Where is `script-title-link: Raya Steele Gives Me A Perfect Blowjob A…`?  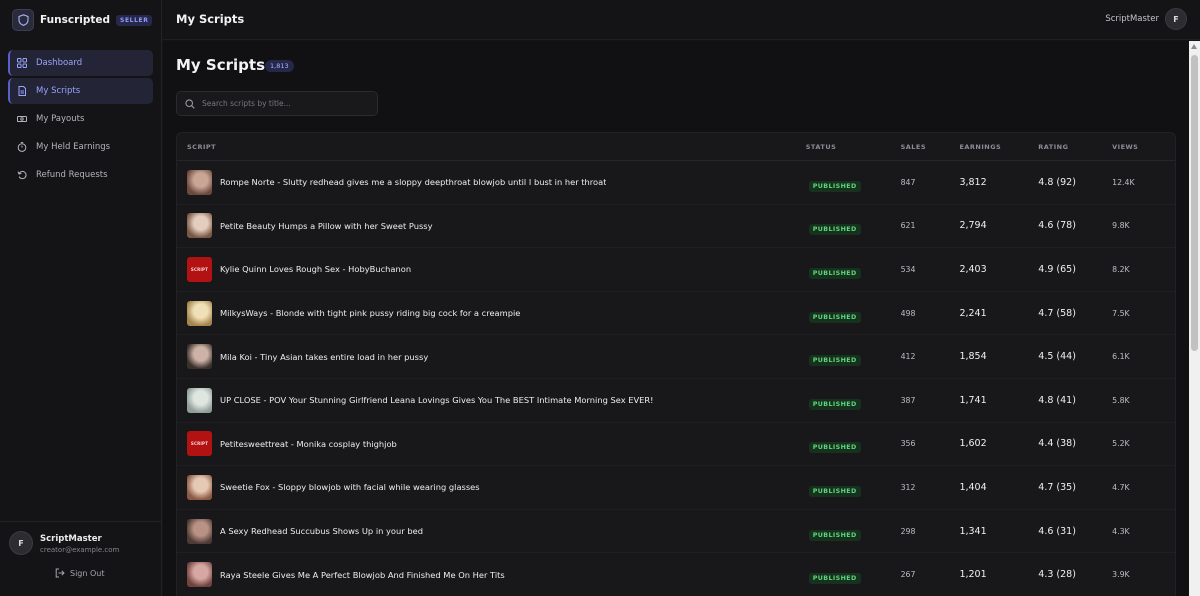 script-title-link: Raya Steele Gives Me A Perfect Blowjob A… is located at coordinates (362, 575).